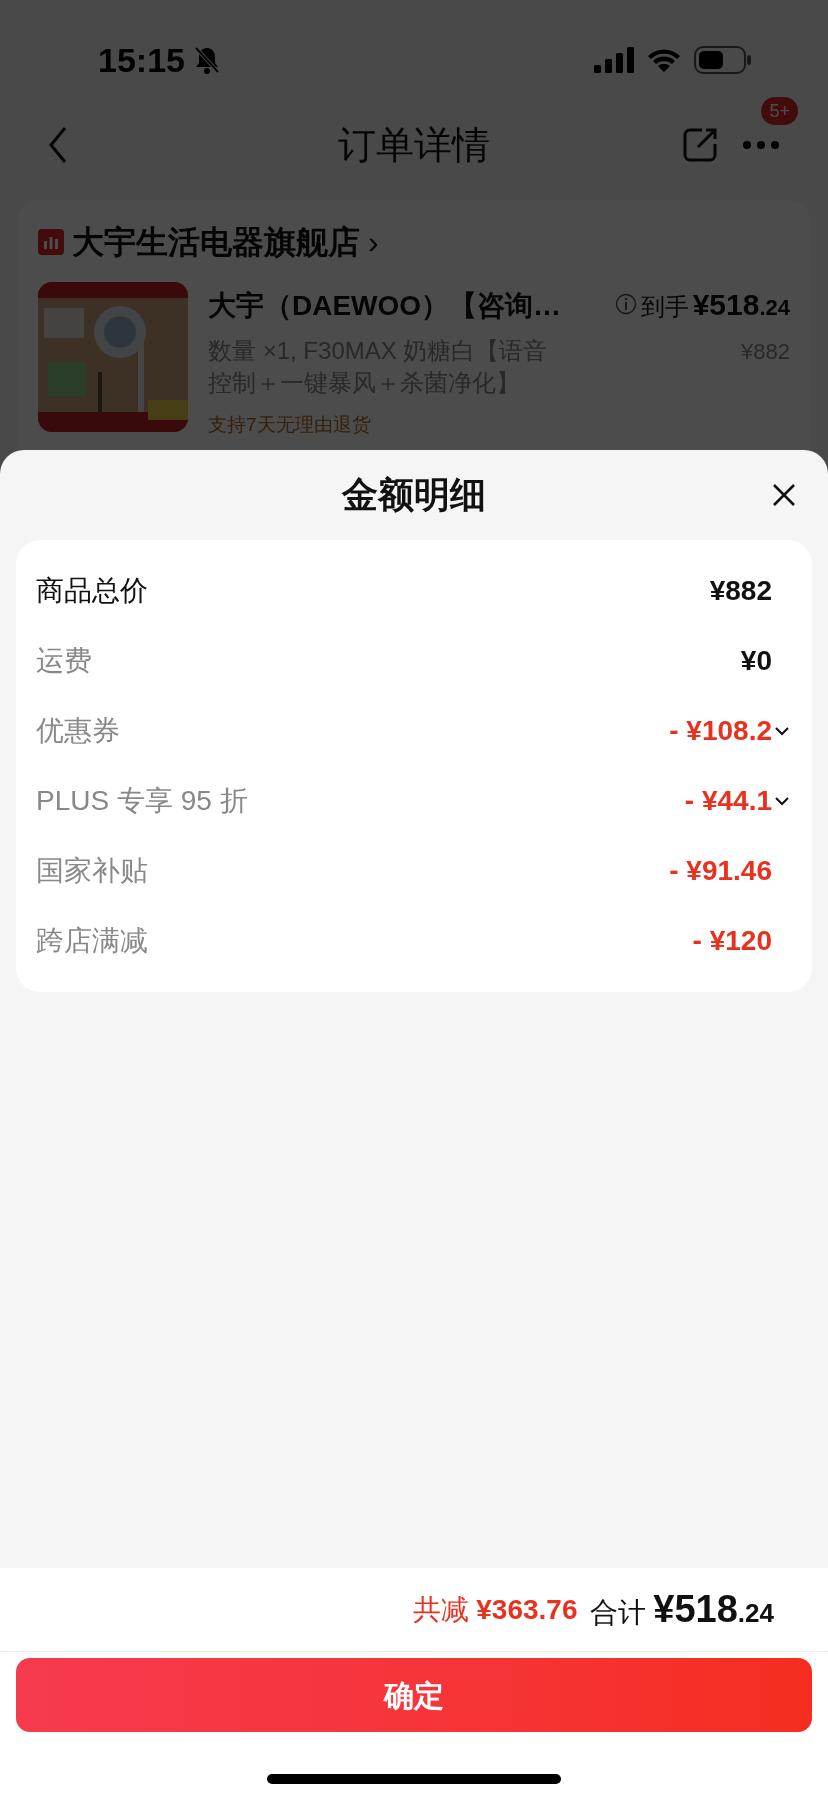 This screenshot has width=828, height=1800. What do you see at coordinates (142, 801) in the screenshot?
I see `row-label: PLUS 专享 95 折` at bounding box center [142, 801].